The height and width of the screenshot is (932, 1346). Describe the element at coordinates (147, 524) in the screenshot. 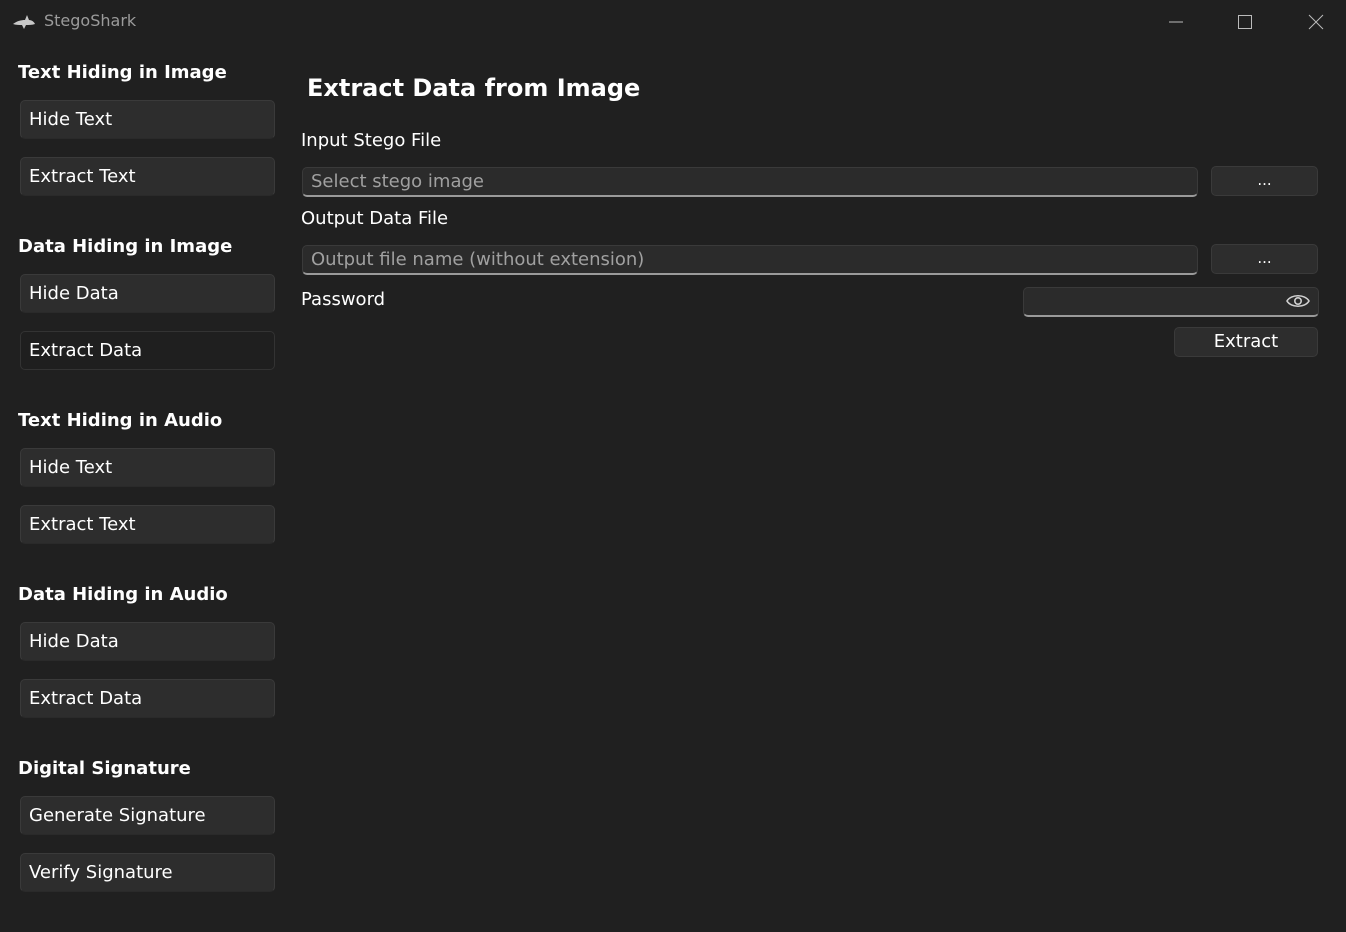

I see `nav-extract-text-audio: Extract Text` at that location.